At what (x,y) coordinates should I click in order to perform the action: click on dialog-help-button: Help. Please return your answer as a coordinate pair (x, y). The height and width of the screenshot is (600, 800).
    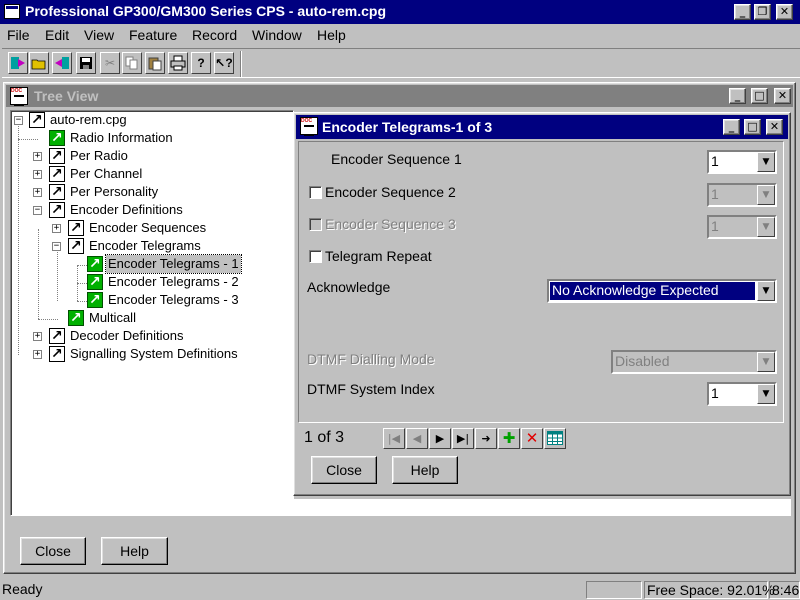
    Looking at the image, I should click on (425, 470).